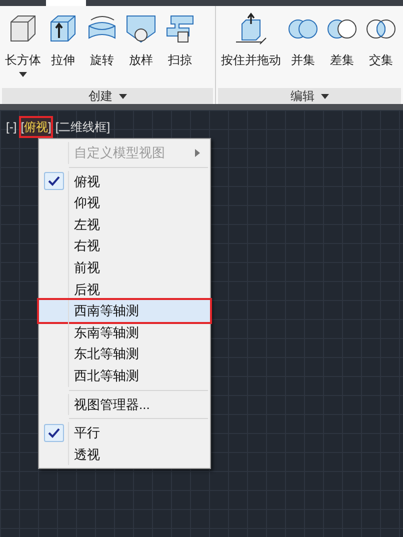 The image size is (403, 537). What do you see at coordinates (102, 50) in the screenshot?
I see `ribbon-tool-button: 旋转` at bounding box center [102, 50].